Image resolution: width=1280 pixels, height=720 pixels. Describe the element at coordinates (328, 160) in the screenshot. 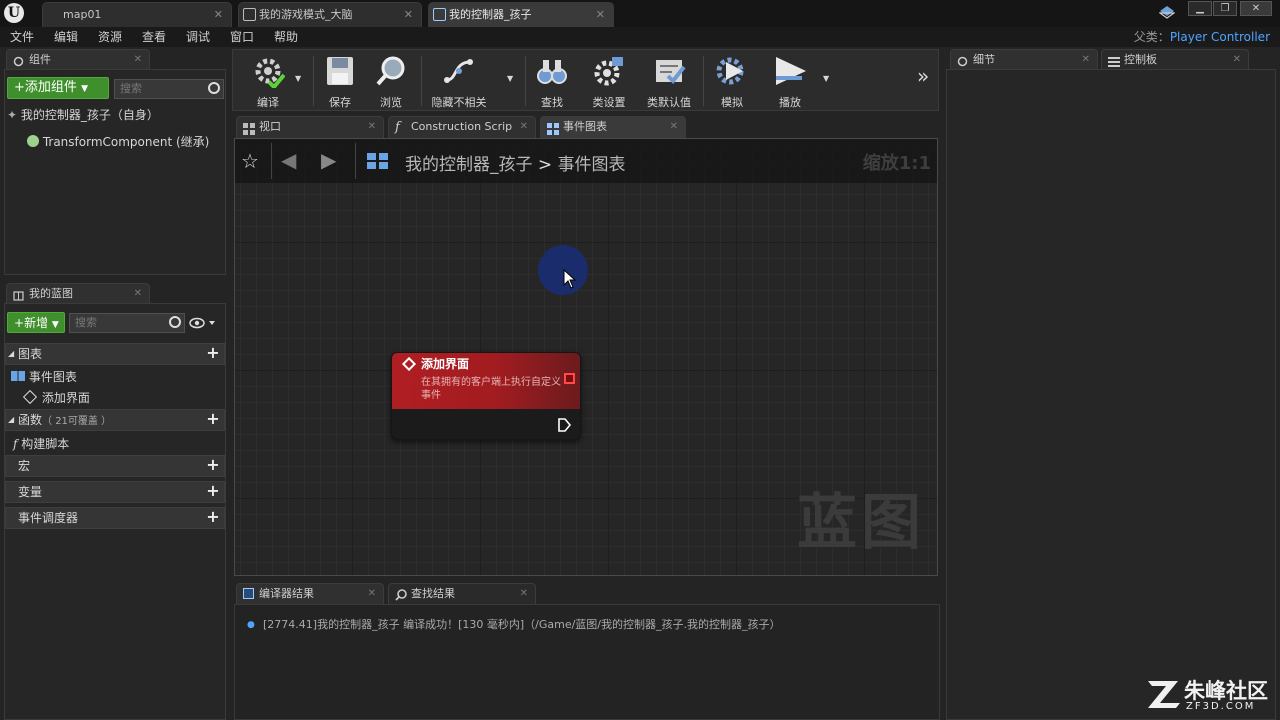

I see `forward-arrow-icon: ▶` at that location.